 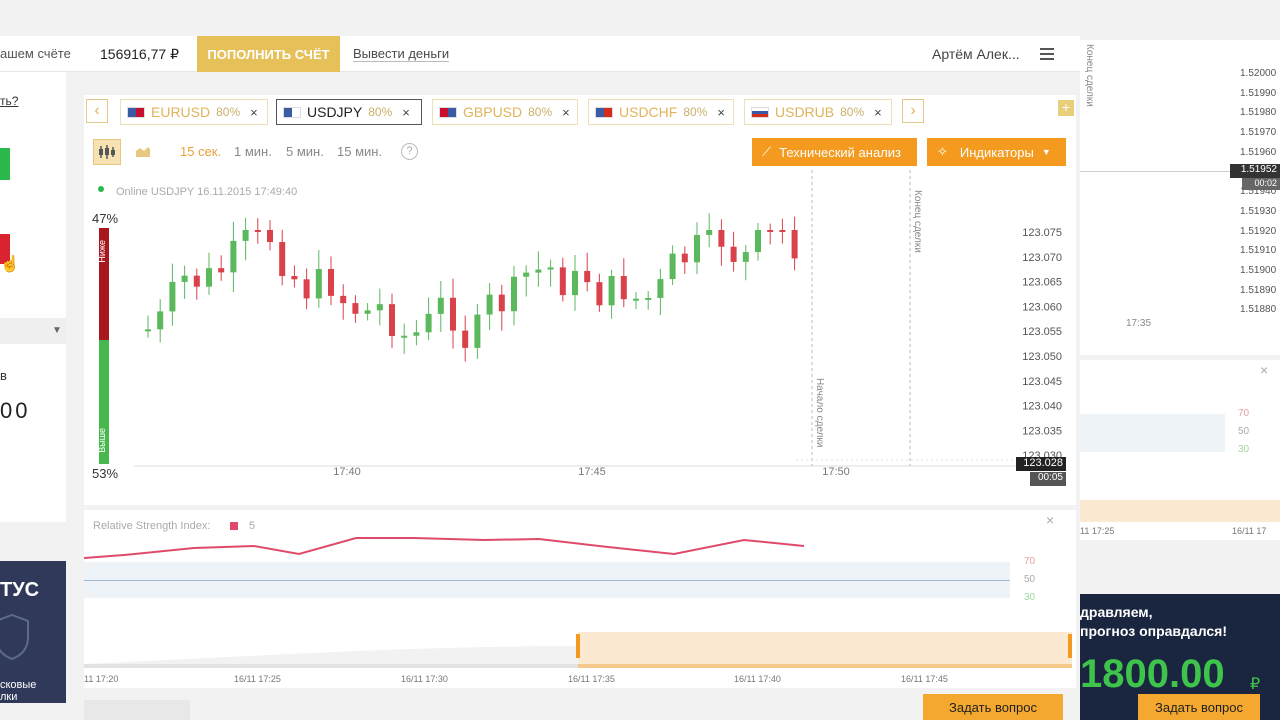 I want to click on tab-usdchf: USDCHF 80% ×, so click(x=661, y=112).